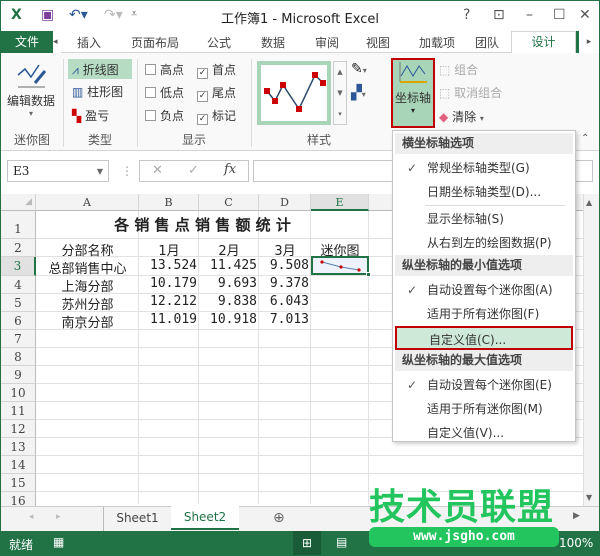 This screenshot has height=556, width=600. What do you see at coordinates (589, 202) in the screenshot?
I see `scroll-up-icon: ▲` at bounding box center [589, 202].